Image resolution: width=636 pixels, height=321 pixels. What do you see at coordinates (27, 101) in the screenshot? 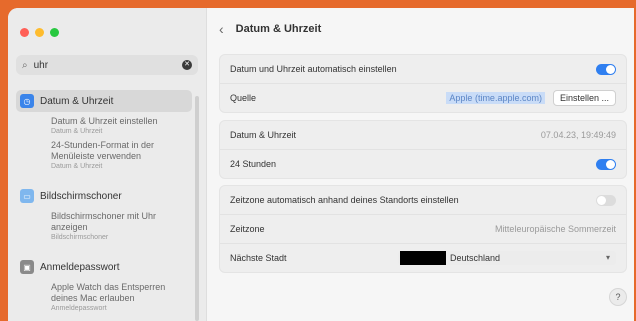
I see `clock-icon: ◷` at bounding box center [27, 101].